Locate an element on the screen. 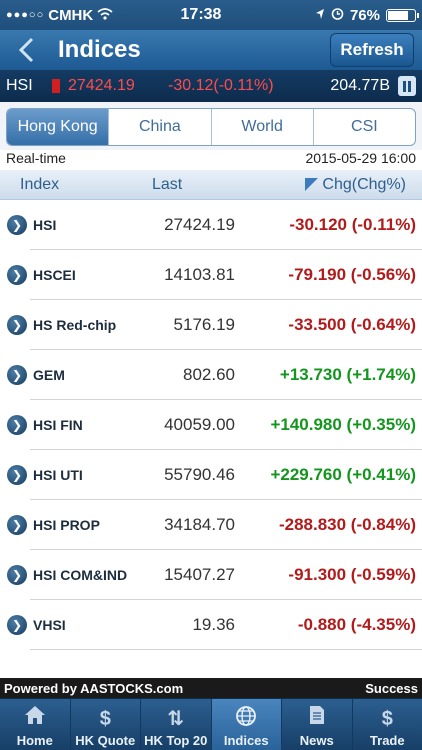 This screenshot has height=750, width=422. table-row: ❯ HSI 27424.19 -30.120 (-0.11%) is located at coordinates (211, 225).